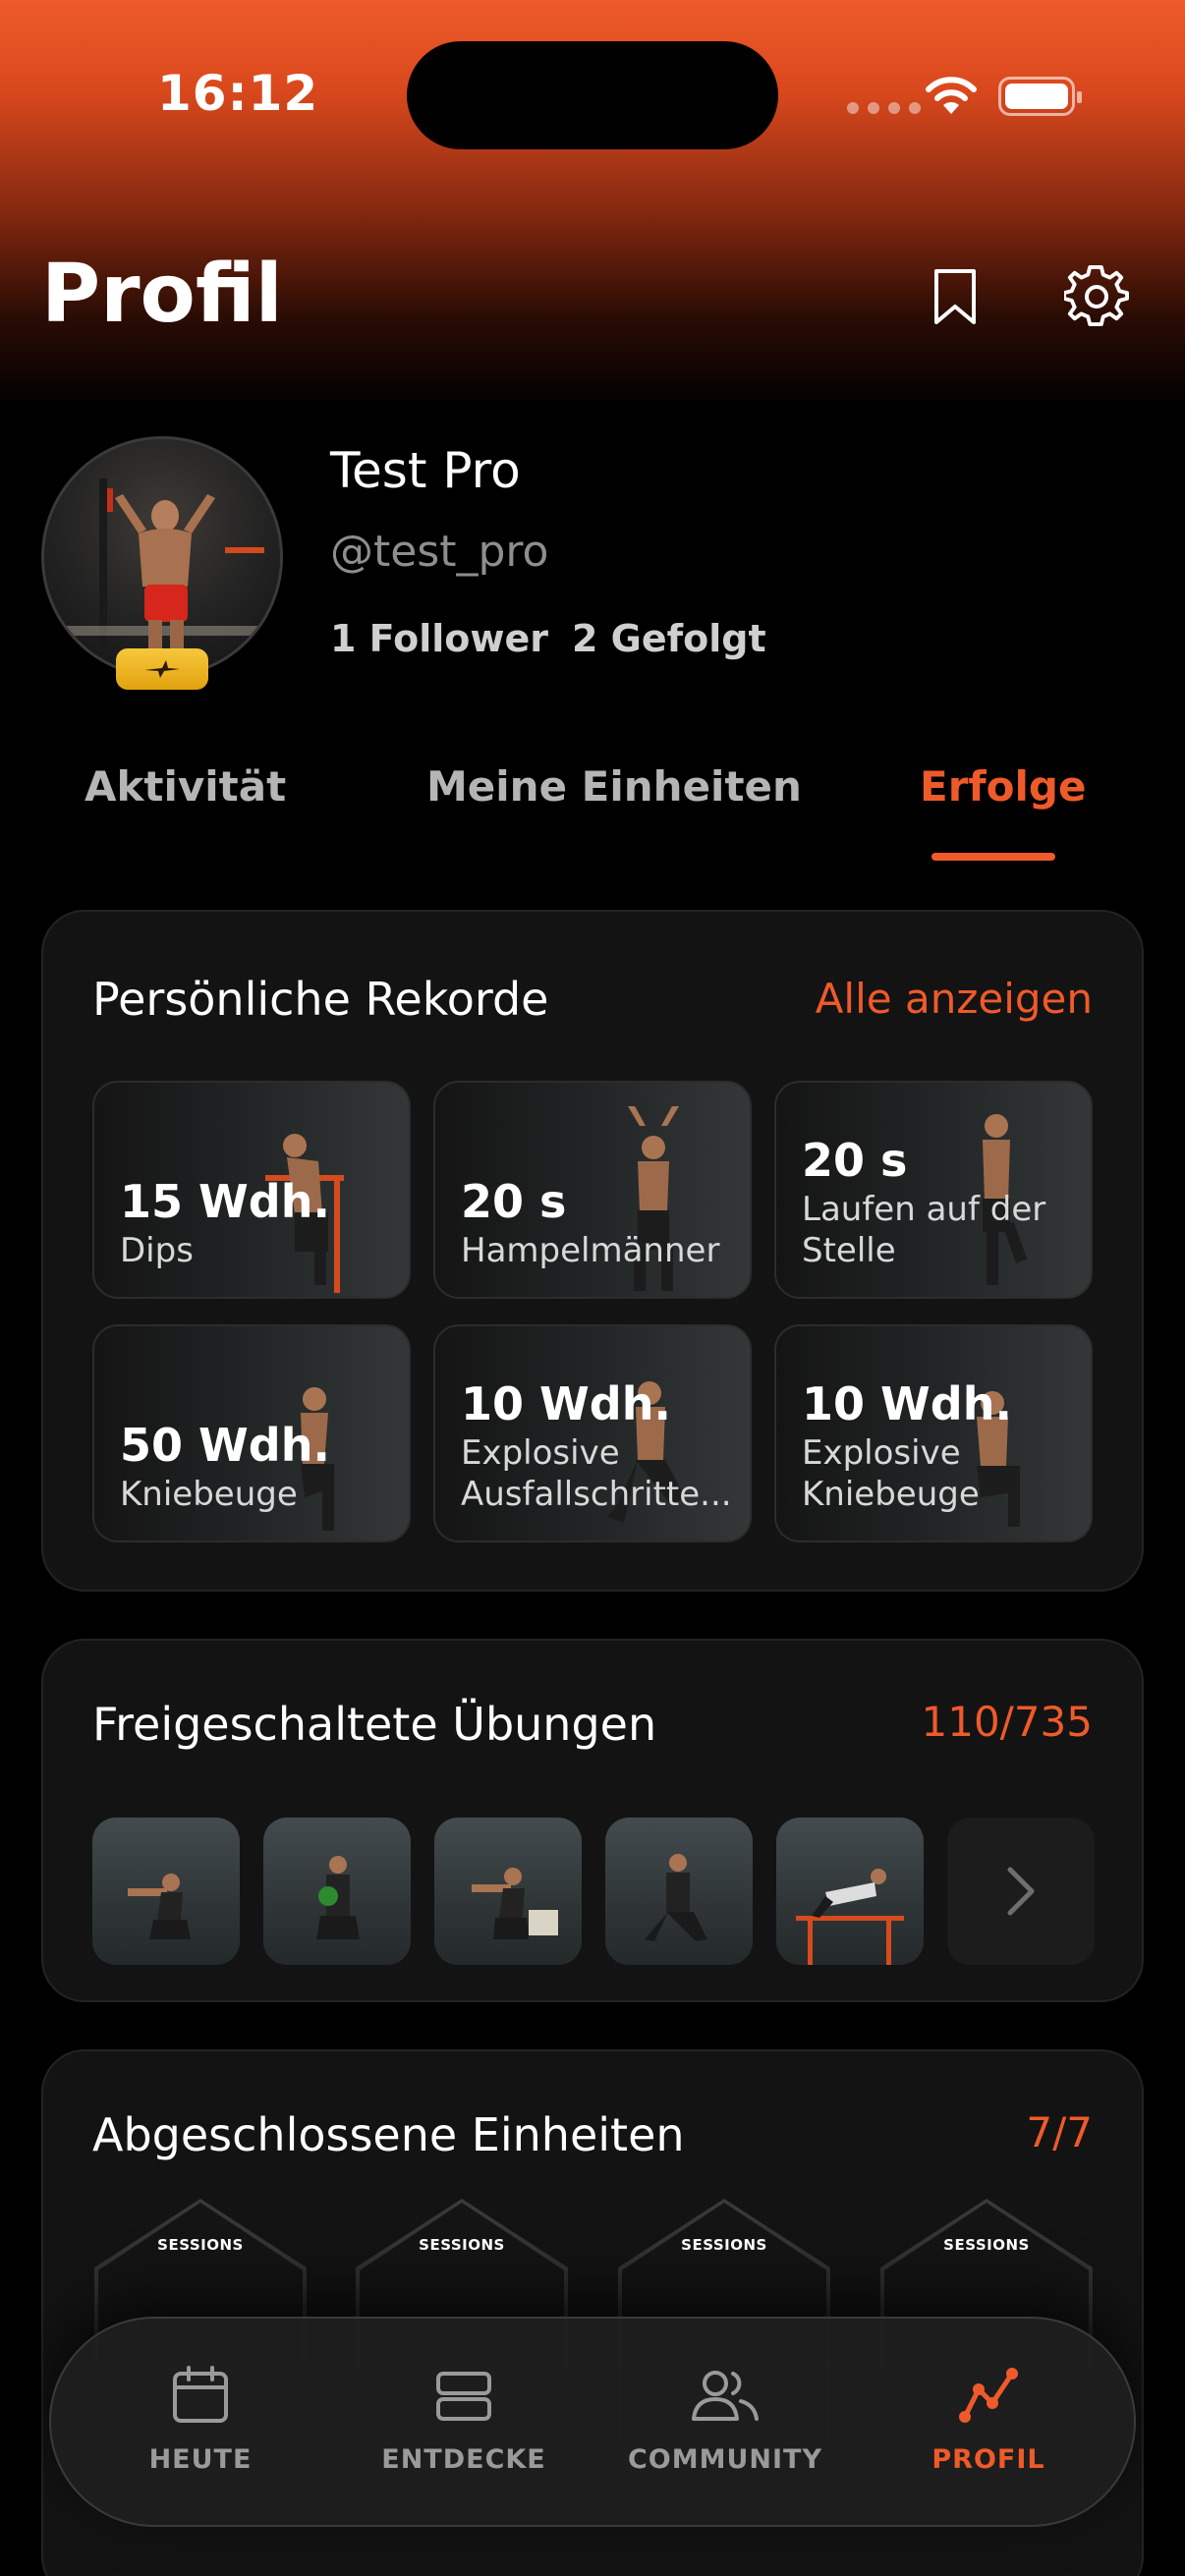 This screenshot has height=2576, width=1185. I want to click on status-bar: 16:12, so click(592, 74).